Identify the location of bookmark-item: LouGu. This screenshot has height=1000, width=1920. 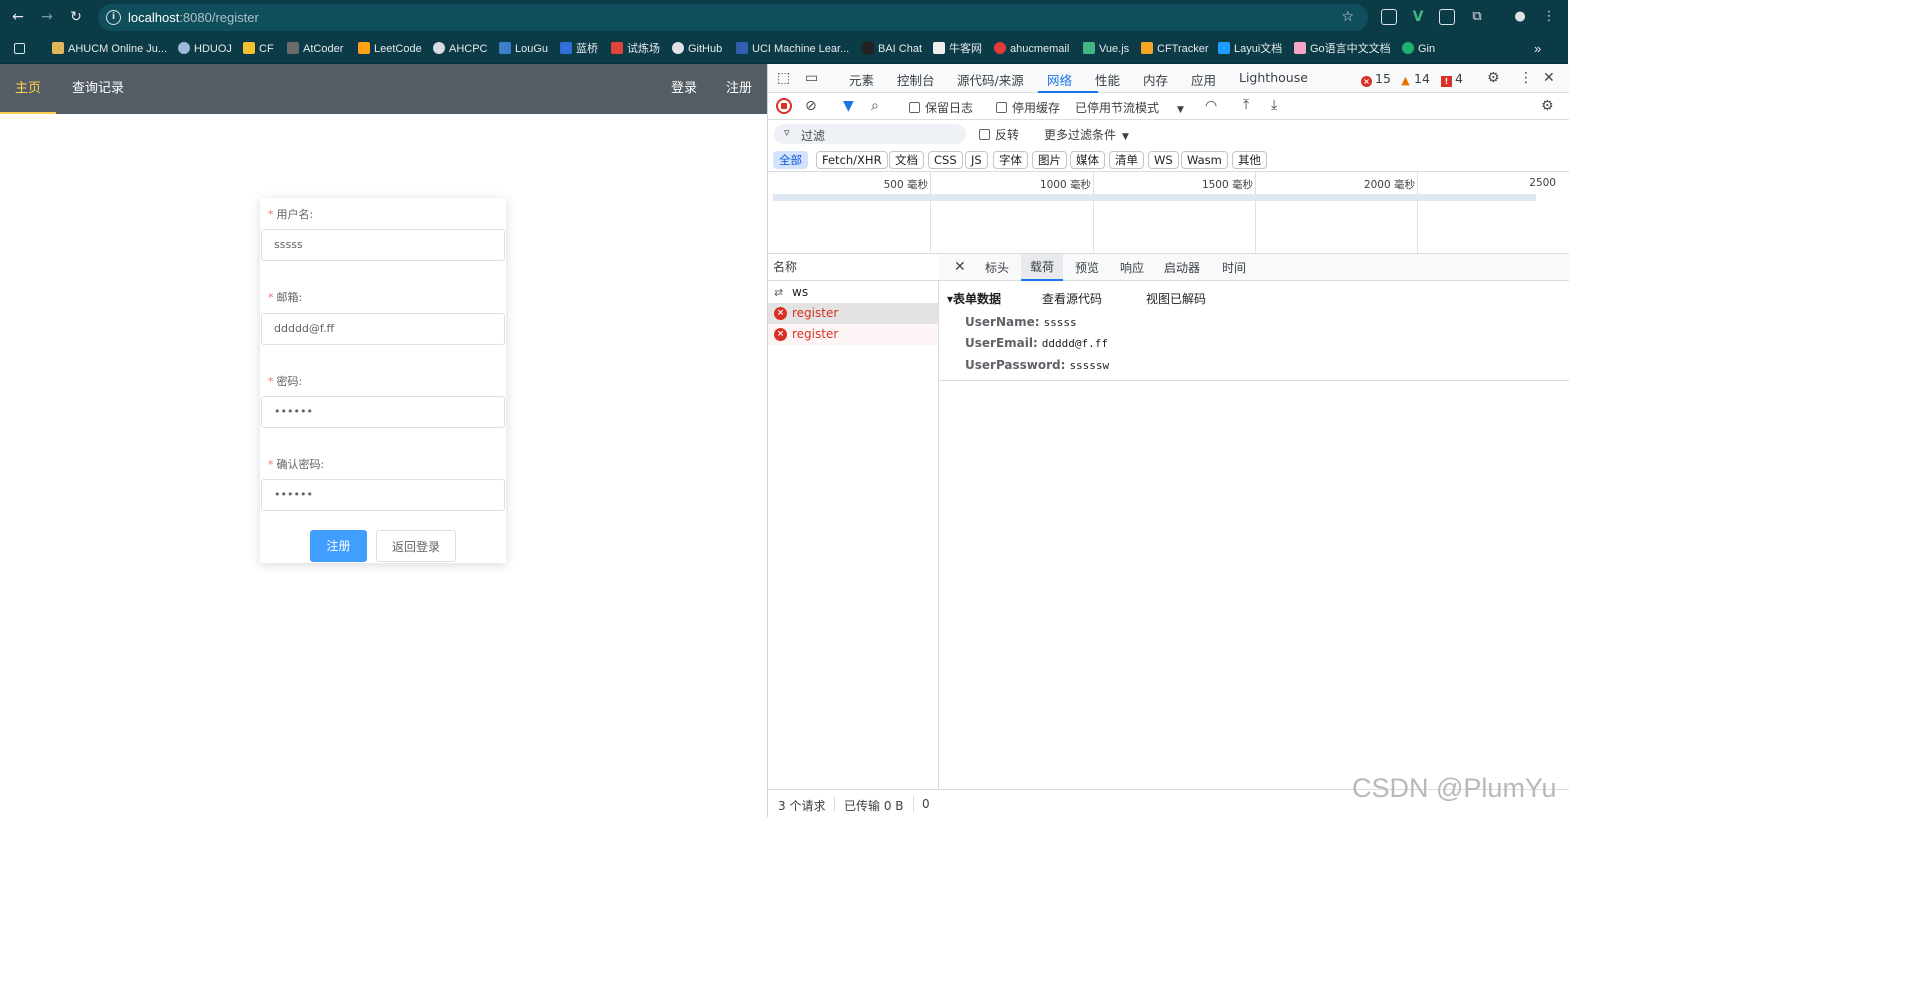
(523, 49).